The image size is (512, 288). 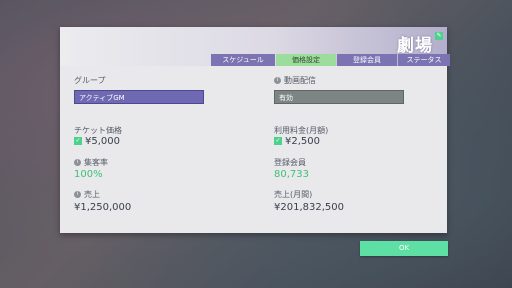 I want to click on sales-value: ¥1,250,000, so click(x=103, y=207).